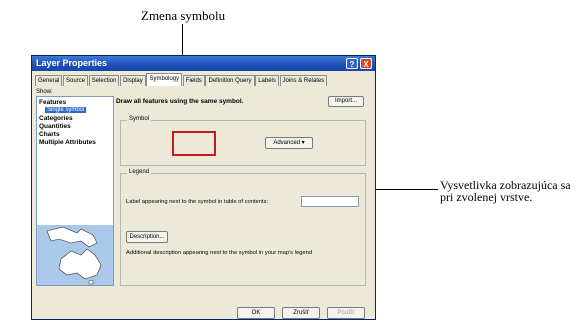  What do you see at coordinates (52, 102) in the screenshot?
I see `sidebar-item-features: Features` at bounding box center [52, 102].